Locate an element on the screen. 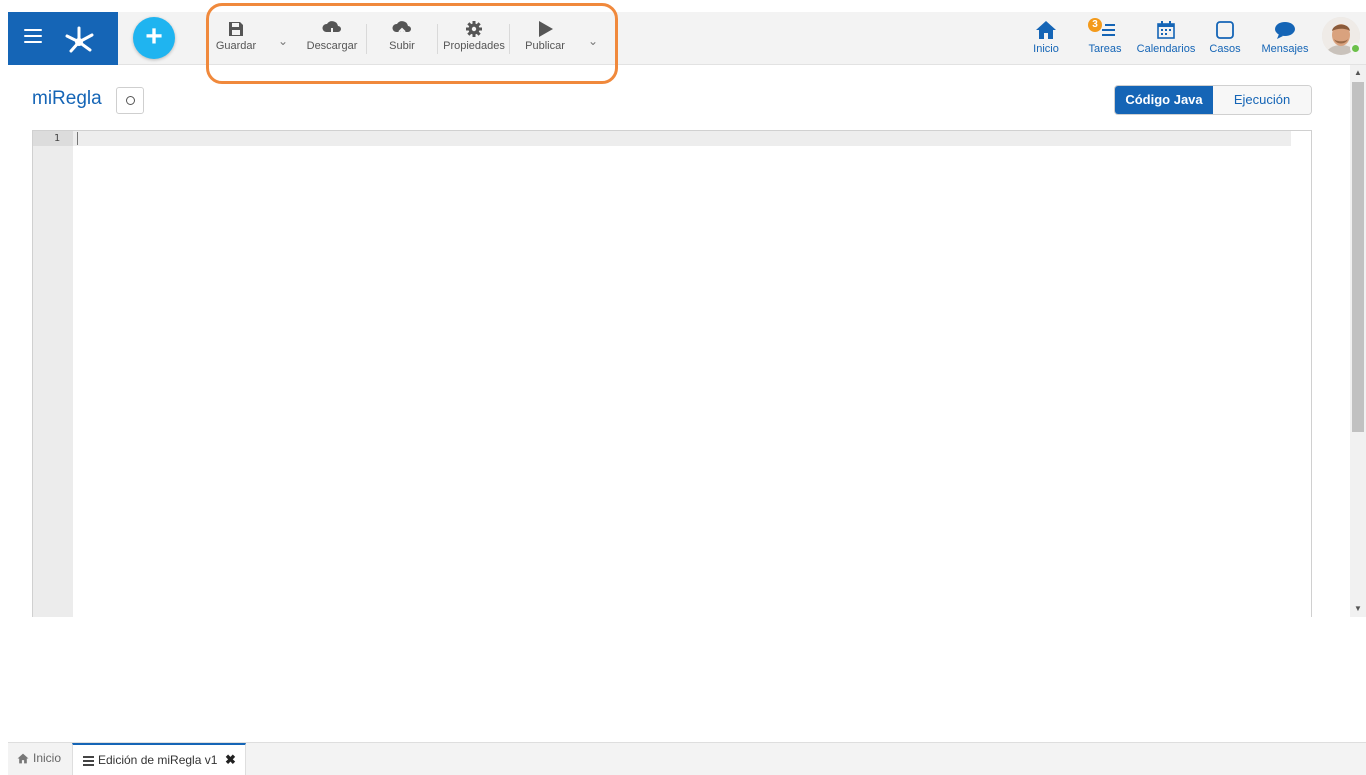 The image size is (1366, 775). bottom-tab-home: Inicio is located at coordinates (40, 759).